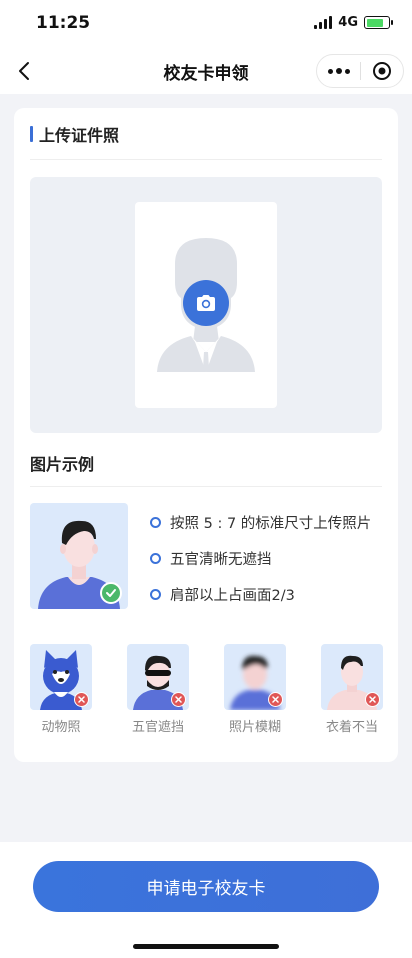  I want to click on target-close-icon, so click(381, 71).